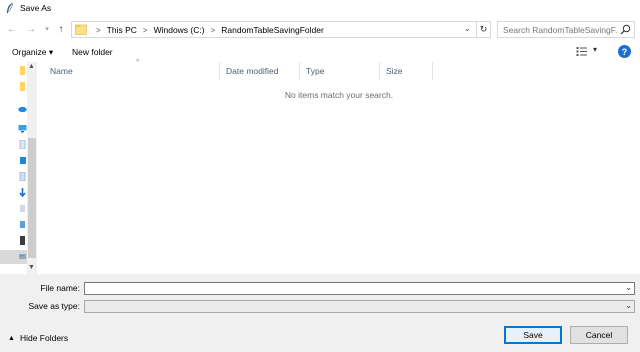  Describe the element at coordinates (22, 128) in the screenshot. I see `this-pc-icon` at that location.